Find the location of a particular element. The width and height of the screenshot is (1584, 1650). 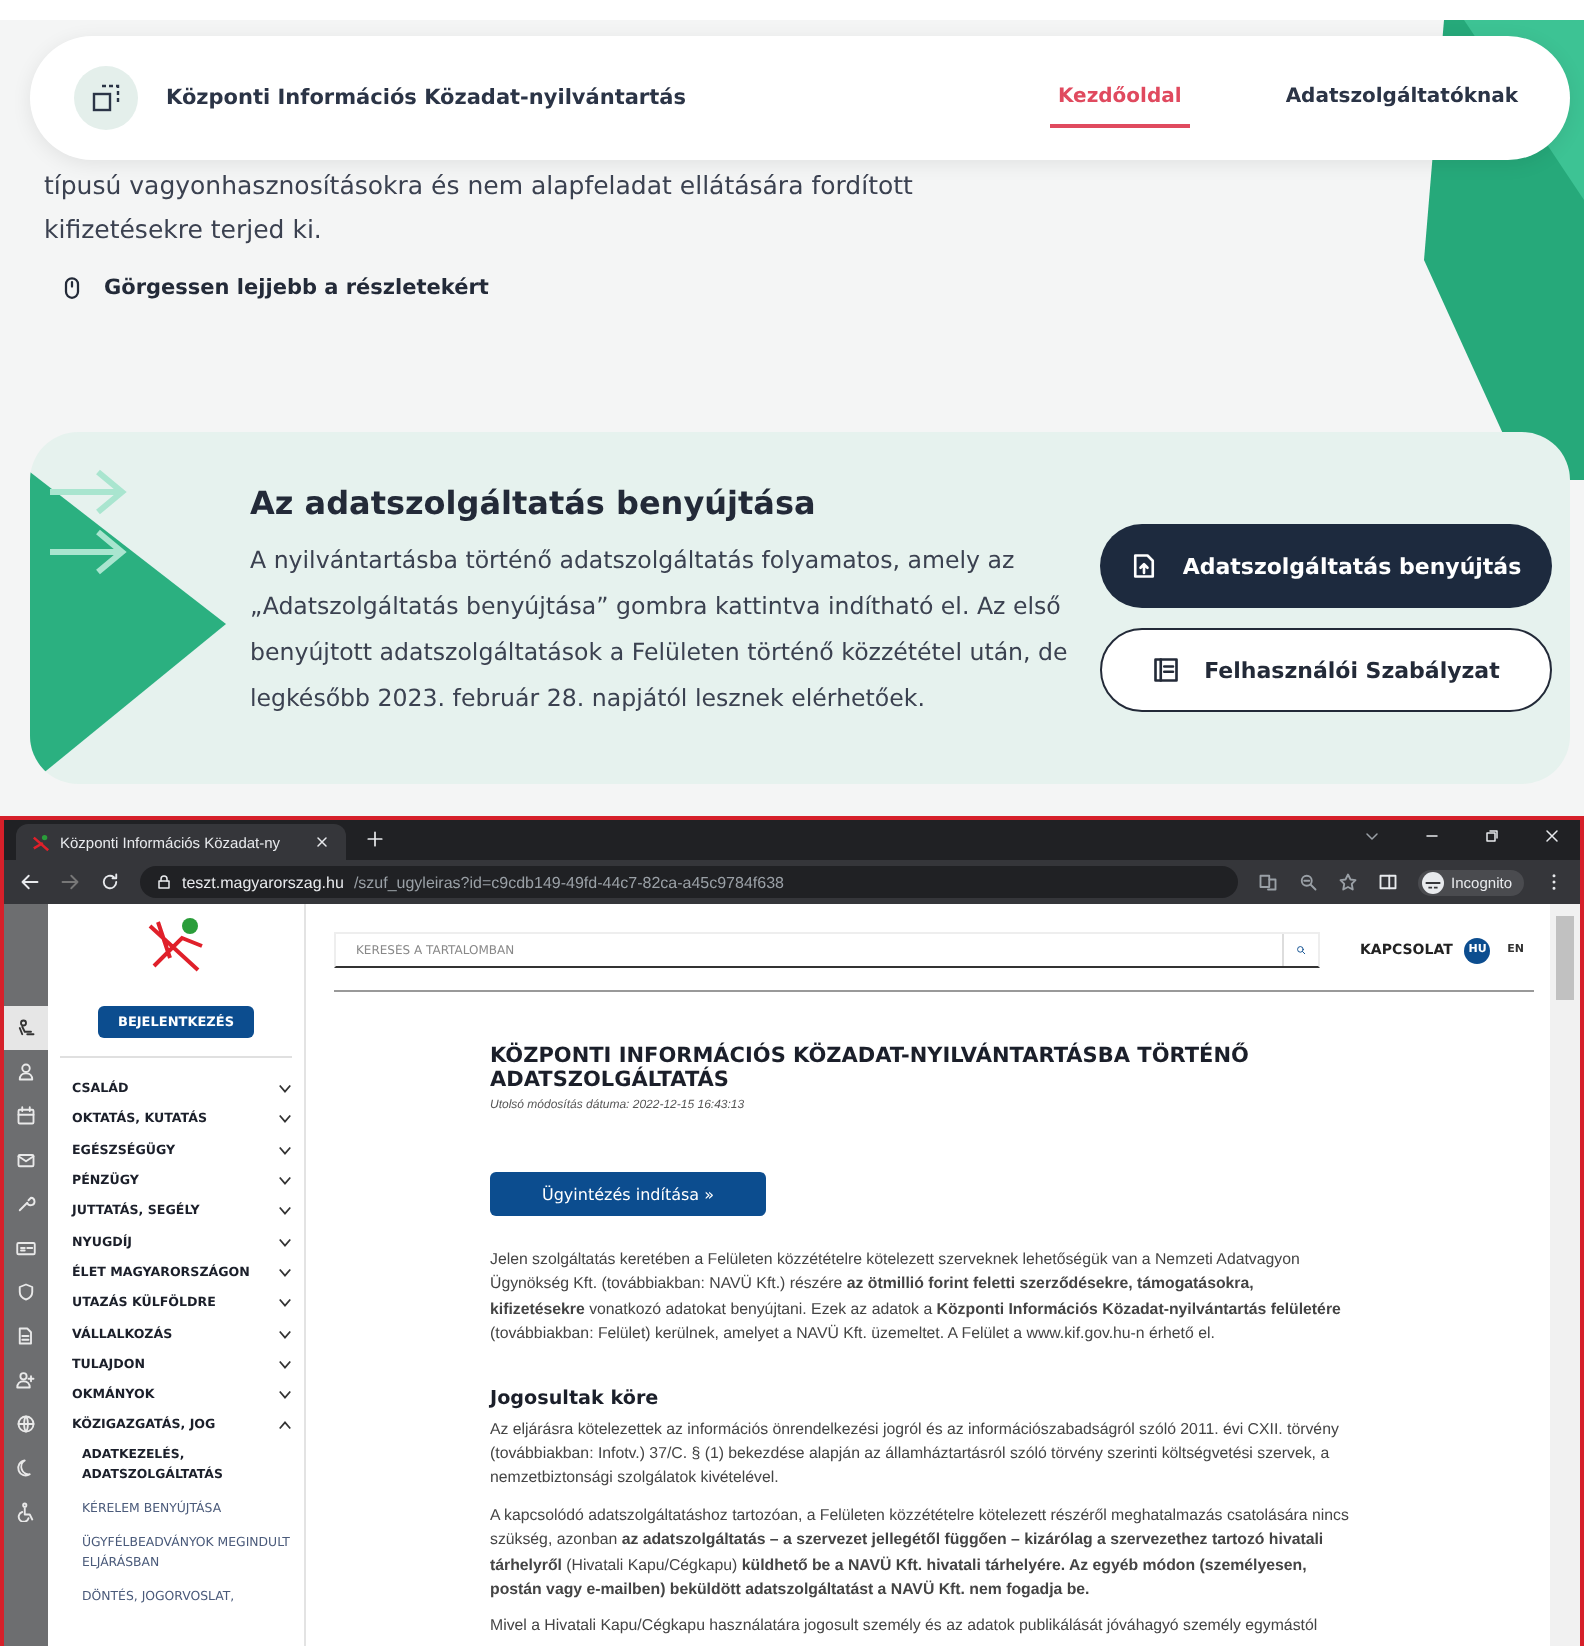

calendar-icon is located at coordinates (26, 1116).